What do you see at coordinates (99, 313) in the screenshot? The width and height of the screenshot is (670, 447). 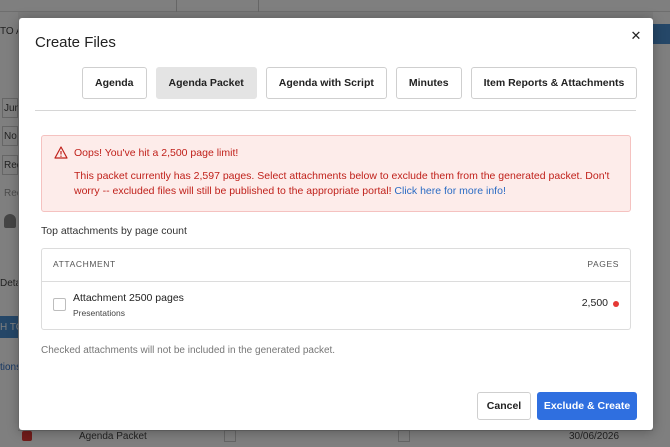 I see `attachment-category: Presentations` at bounding box center [99, 313].